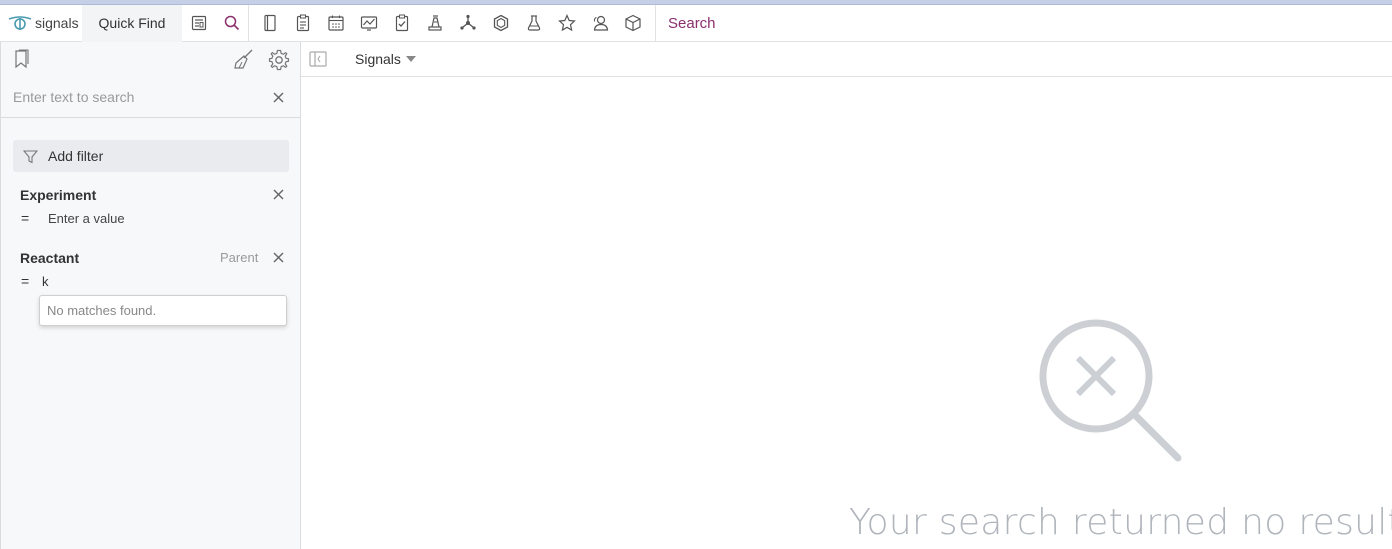 This screenshot has height=549, width=1392. I want to click on bookmark-icon, so click(22, 61).